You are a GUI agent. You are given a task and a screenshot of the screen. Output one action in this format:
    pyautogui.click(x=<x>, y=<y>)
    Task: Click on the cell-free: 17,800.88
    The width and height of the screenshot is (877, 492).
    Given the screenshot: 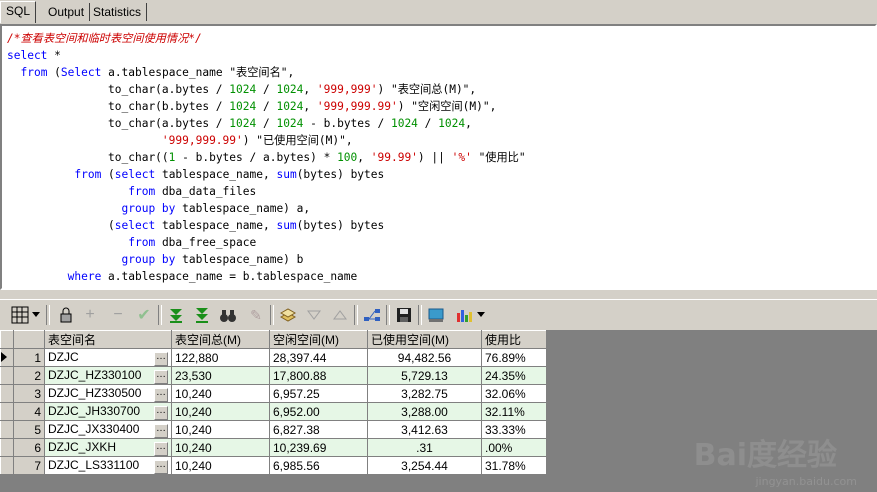 What is the action you would take?
    pyautogui.click(x=318, y=375)
    